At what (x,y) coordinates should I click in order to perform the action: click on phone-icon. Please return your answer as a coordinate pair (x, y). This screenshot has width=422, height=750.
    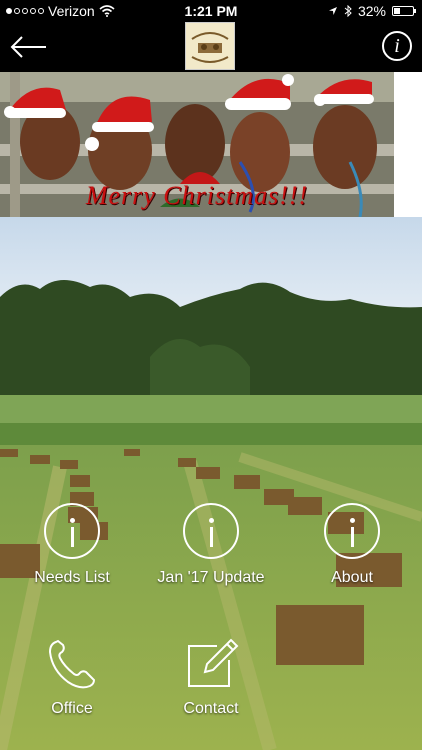
    Looking at the image, I should click on (72, 664).